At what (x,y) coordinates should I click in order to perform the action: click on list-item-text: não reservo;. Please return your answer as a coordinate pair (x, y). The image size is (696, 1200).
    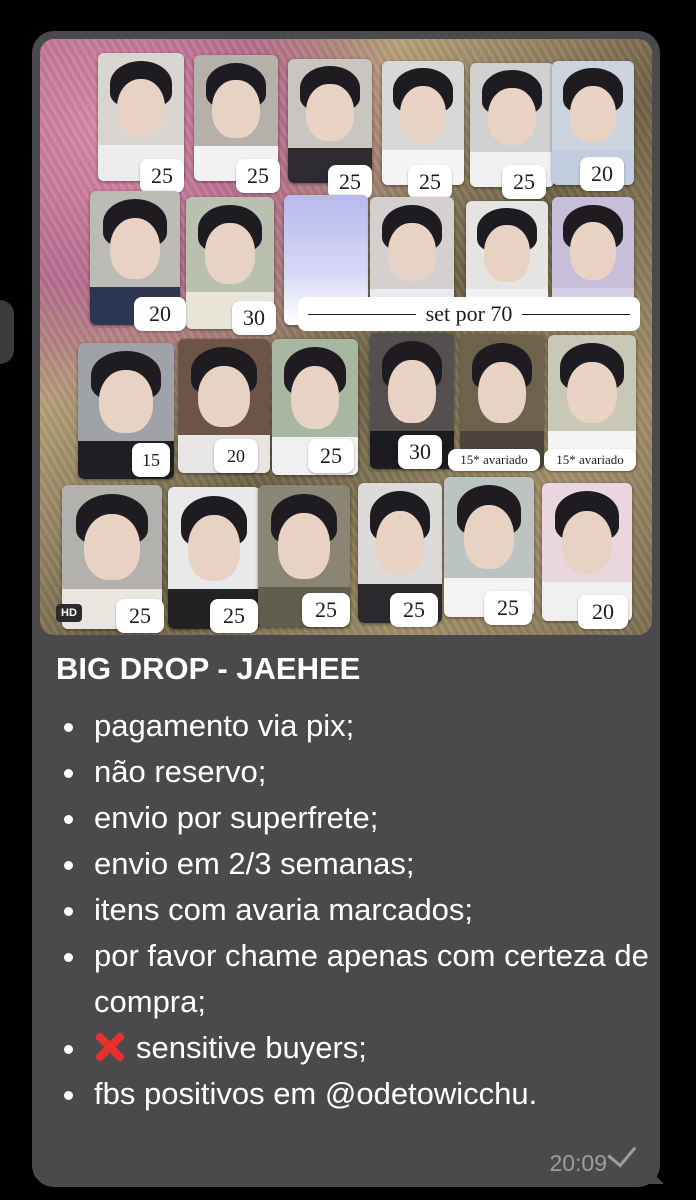
    Looking at the image, I should click on (180, 771).